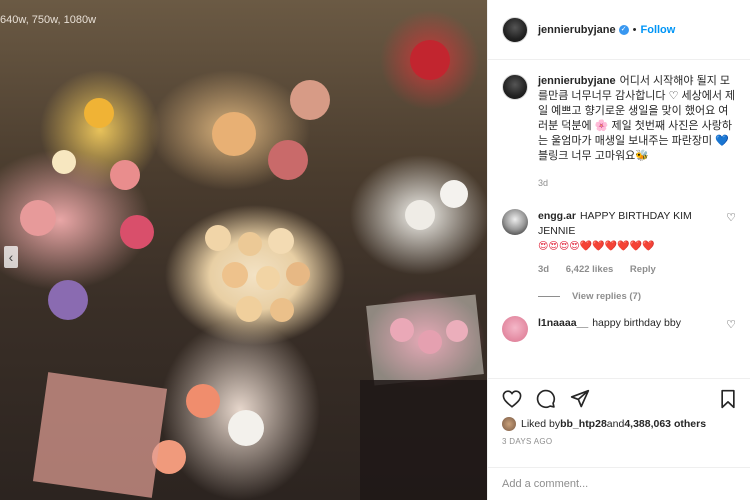 The image size is (750, 500). I want to click on post-header: jennierubyjane ✓ • Follow, so click(619, 30).